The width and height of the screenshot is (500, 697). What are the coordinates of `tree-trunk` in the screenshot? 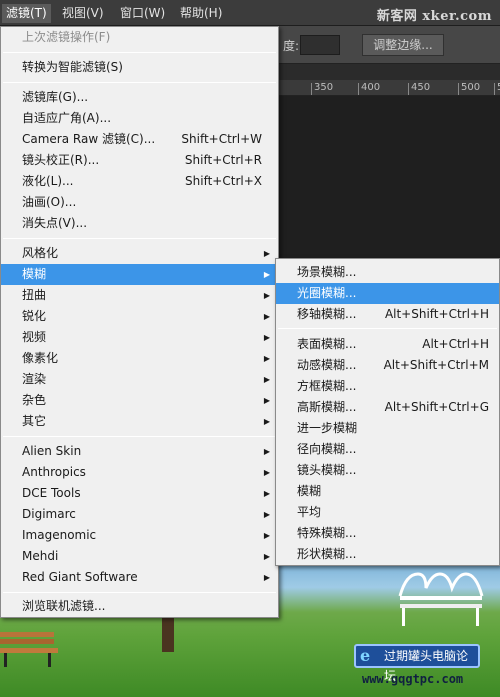 It's located at (168, 634).